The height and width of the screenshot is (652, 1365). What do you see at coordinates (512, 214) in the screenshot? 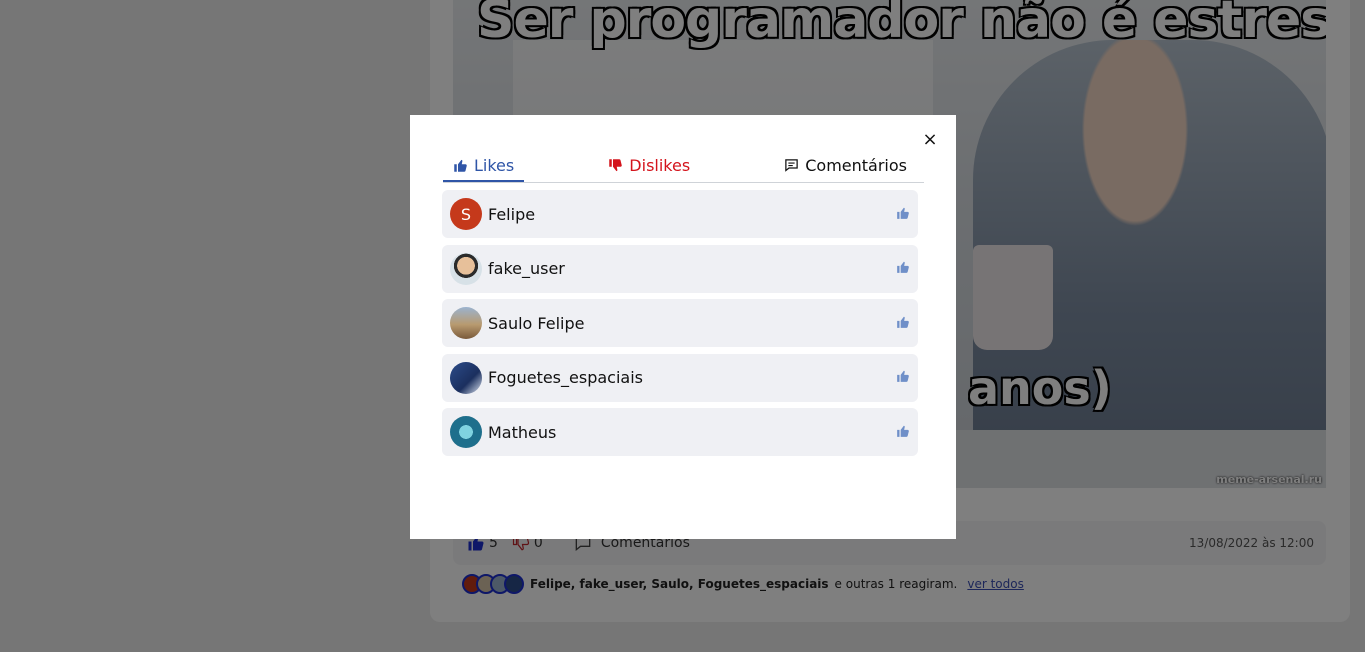
I see `user-name: Felipe` at bounding box center [512, 214].